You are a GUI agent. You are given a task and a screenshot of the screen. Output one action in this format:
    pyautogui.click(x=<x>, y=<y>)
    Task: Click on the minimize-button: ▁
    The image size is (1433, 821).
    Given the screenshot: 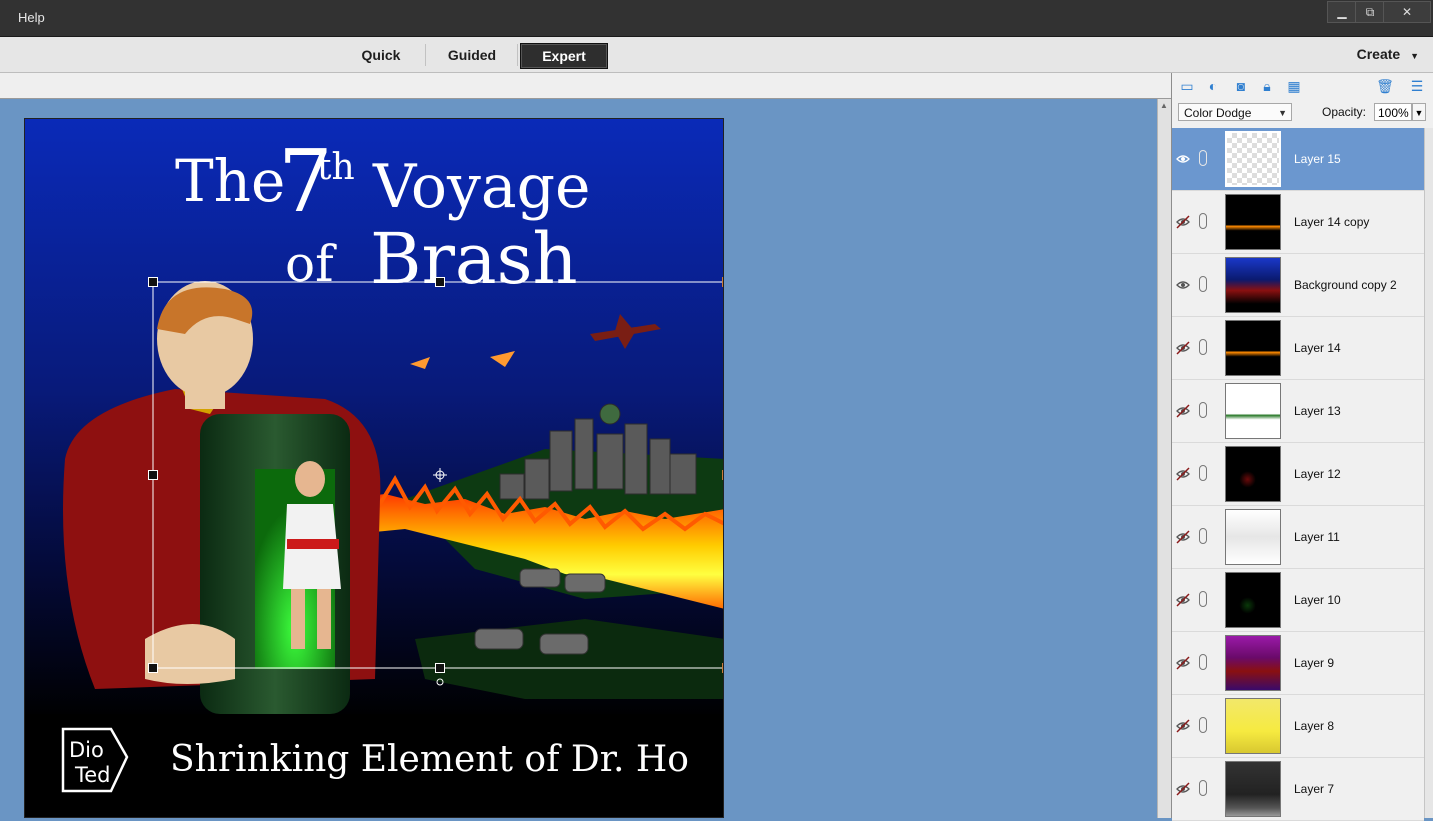 What is the action you would take?
    pyautogui.click(x=1342, y=12)
    